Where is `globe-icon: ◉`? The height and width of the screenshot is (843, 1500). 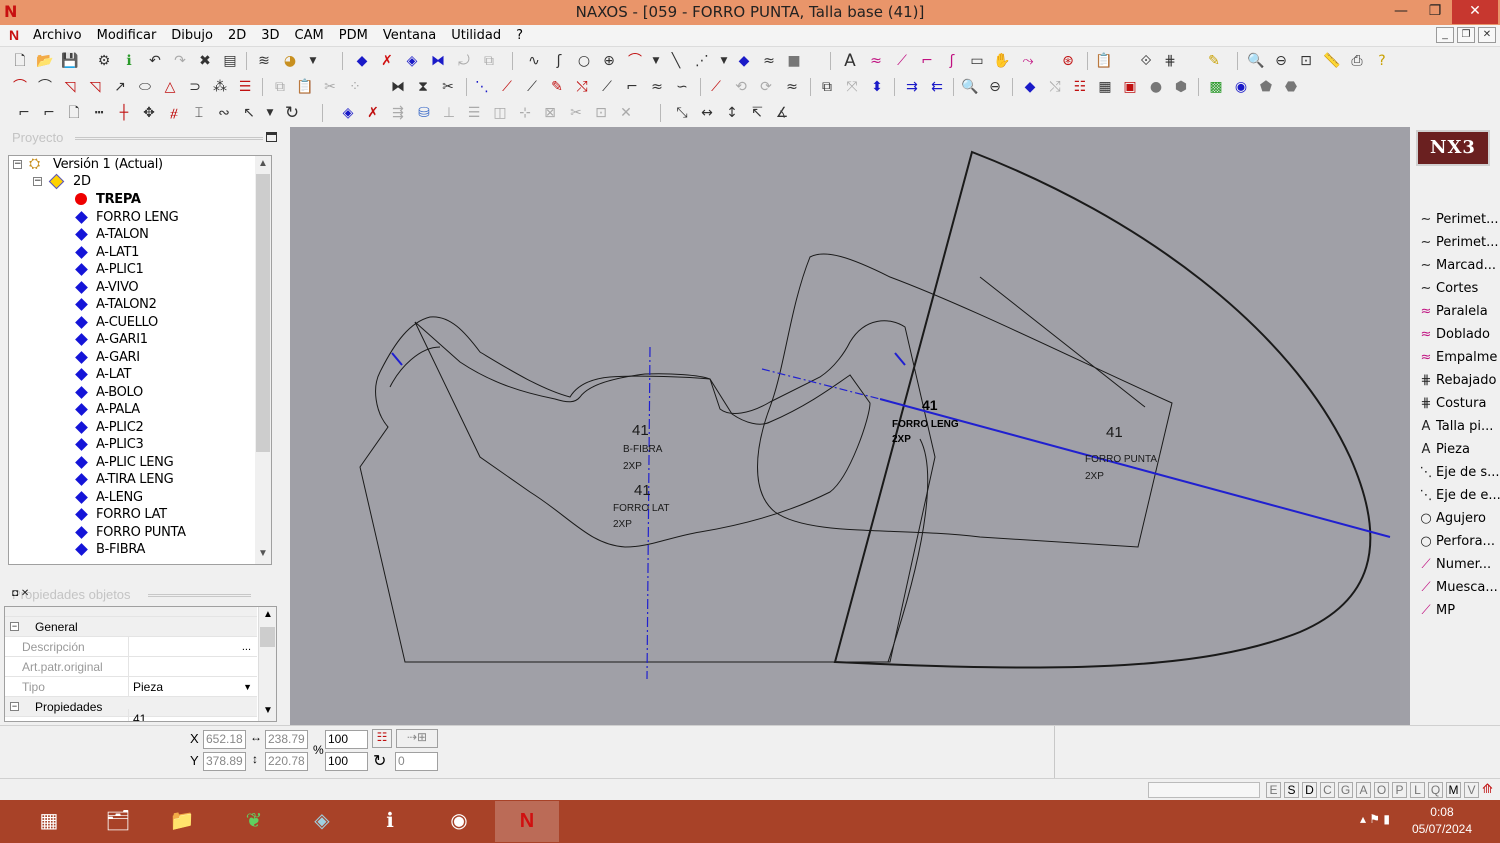 globe-icon: ◉ is located at coordinates (1241, 87).